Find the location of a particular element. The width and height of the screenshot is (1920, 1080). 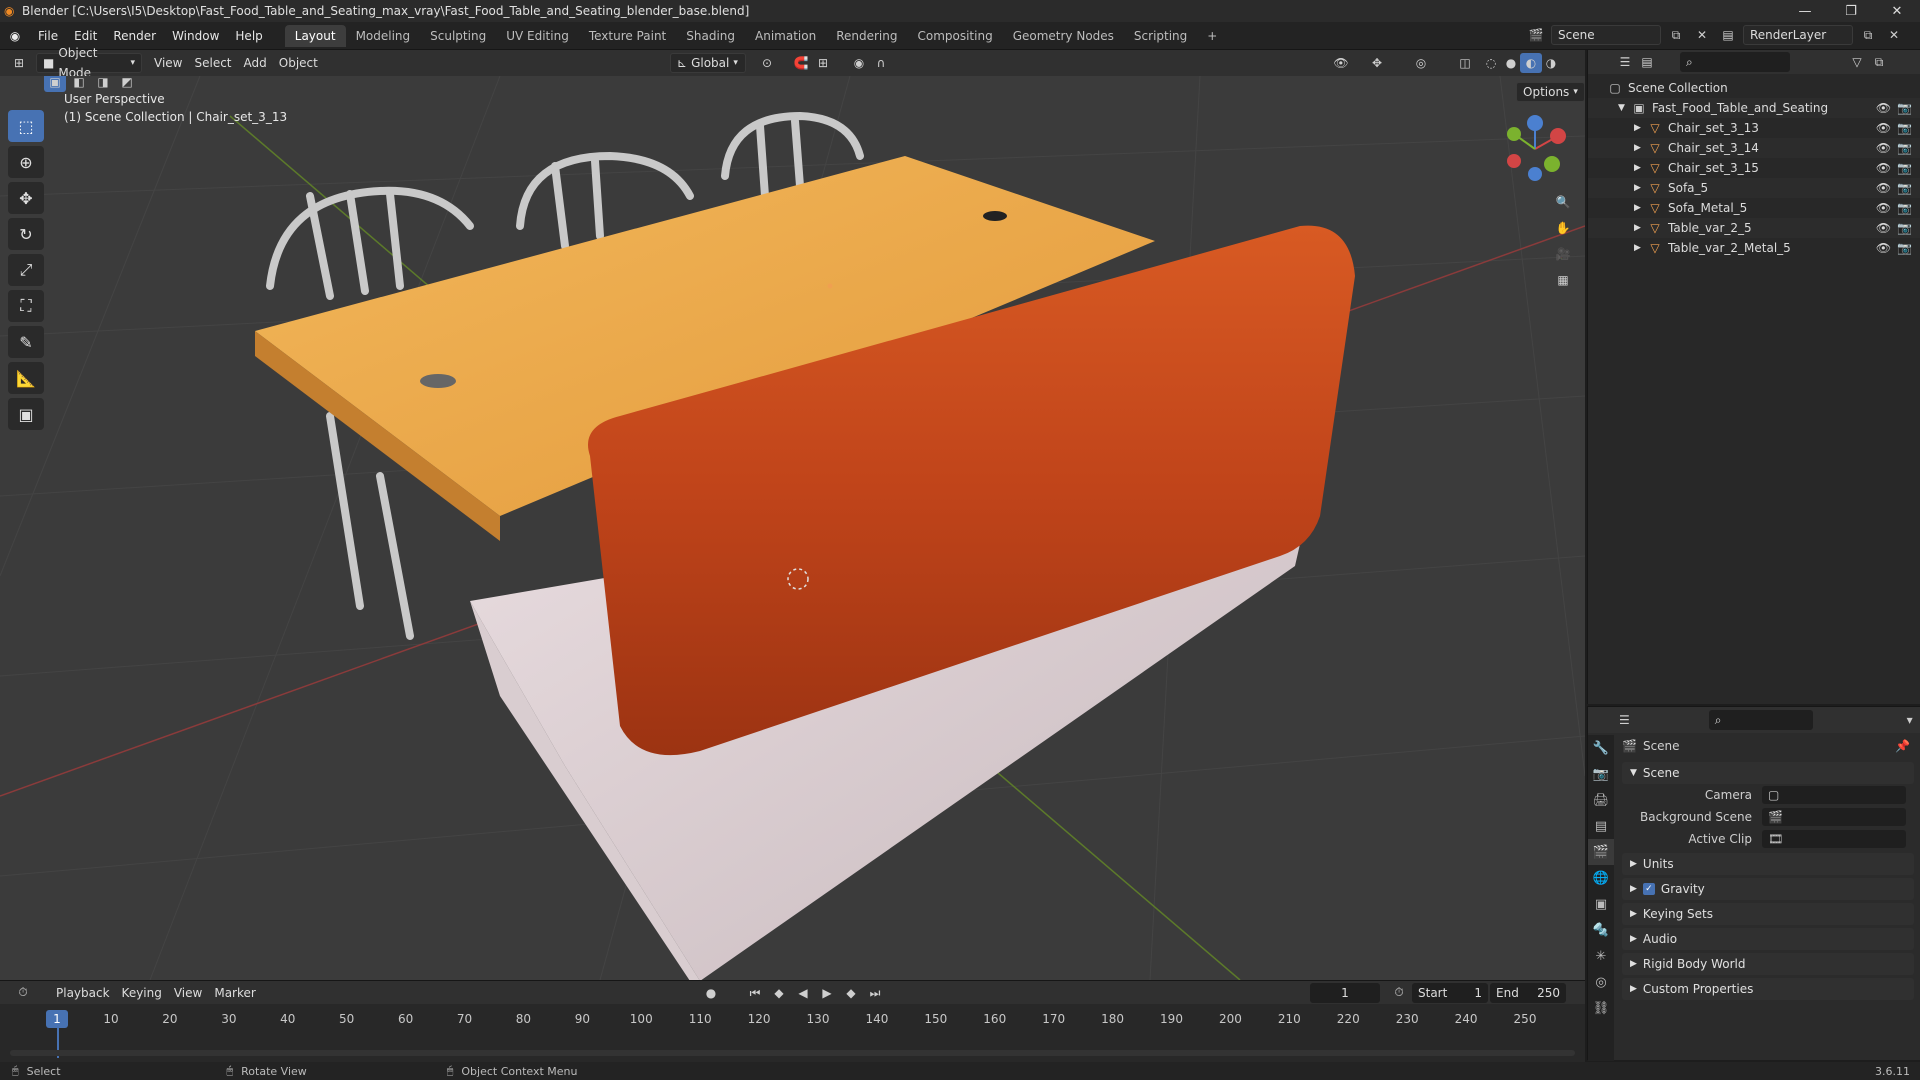

keying-sets-panel-header: ▶ Keying Sets is located at coordinates (1768, 914).